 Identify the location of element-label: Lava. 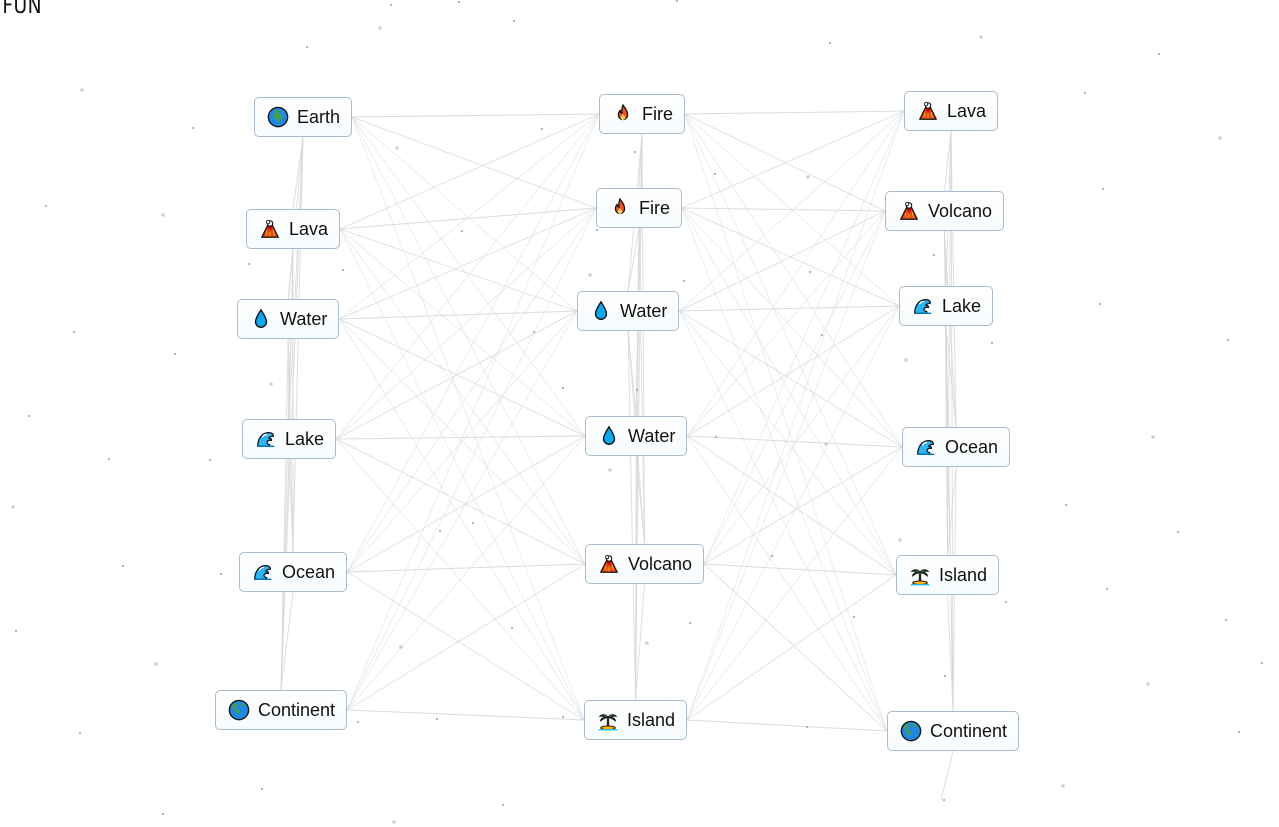
(309, 228).